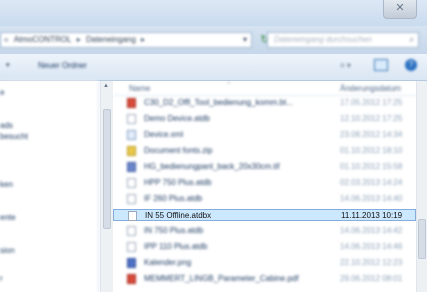 This screenshot has width=427, height=292. What do you see at coordinates (264, 247) in the screenshot?
I see `file-row: IPP 110 Plus.atdb 14.06.2013 14:46` at bounding box center [264, 247].